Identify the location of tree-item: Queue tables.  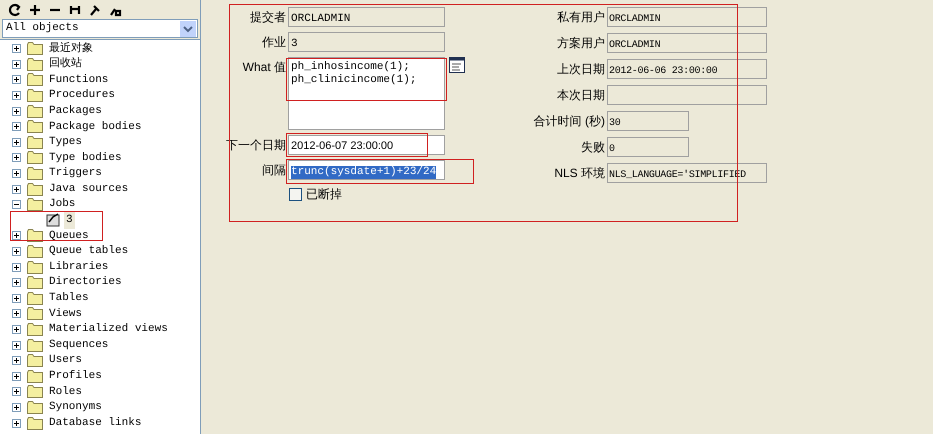
(88, 251).